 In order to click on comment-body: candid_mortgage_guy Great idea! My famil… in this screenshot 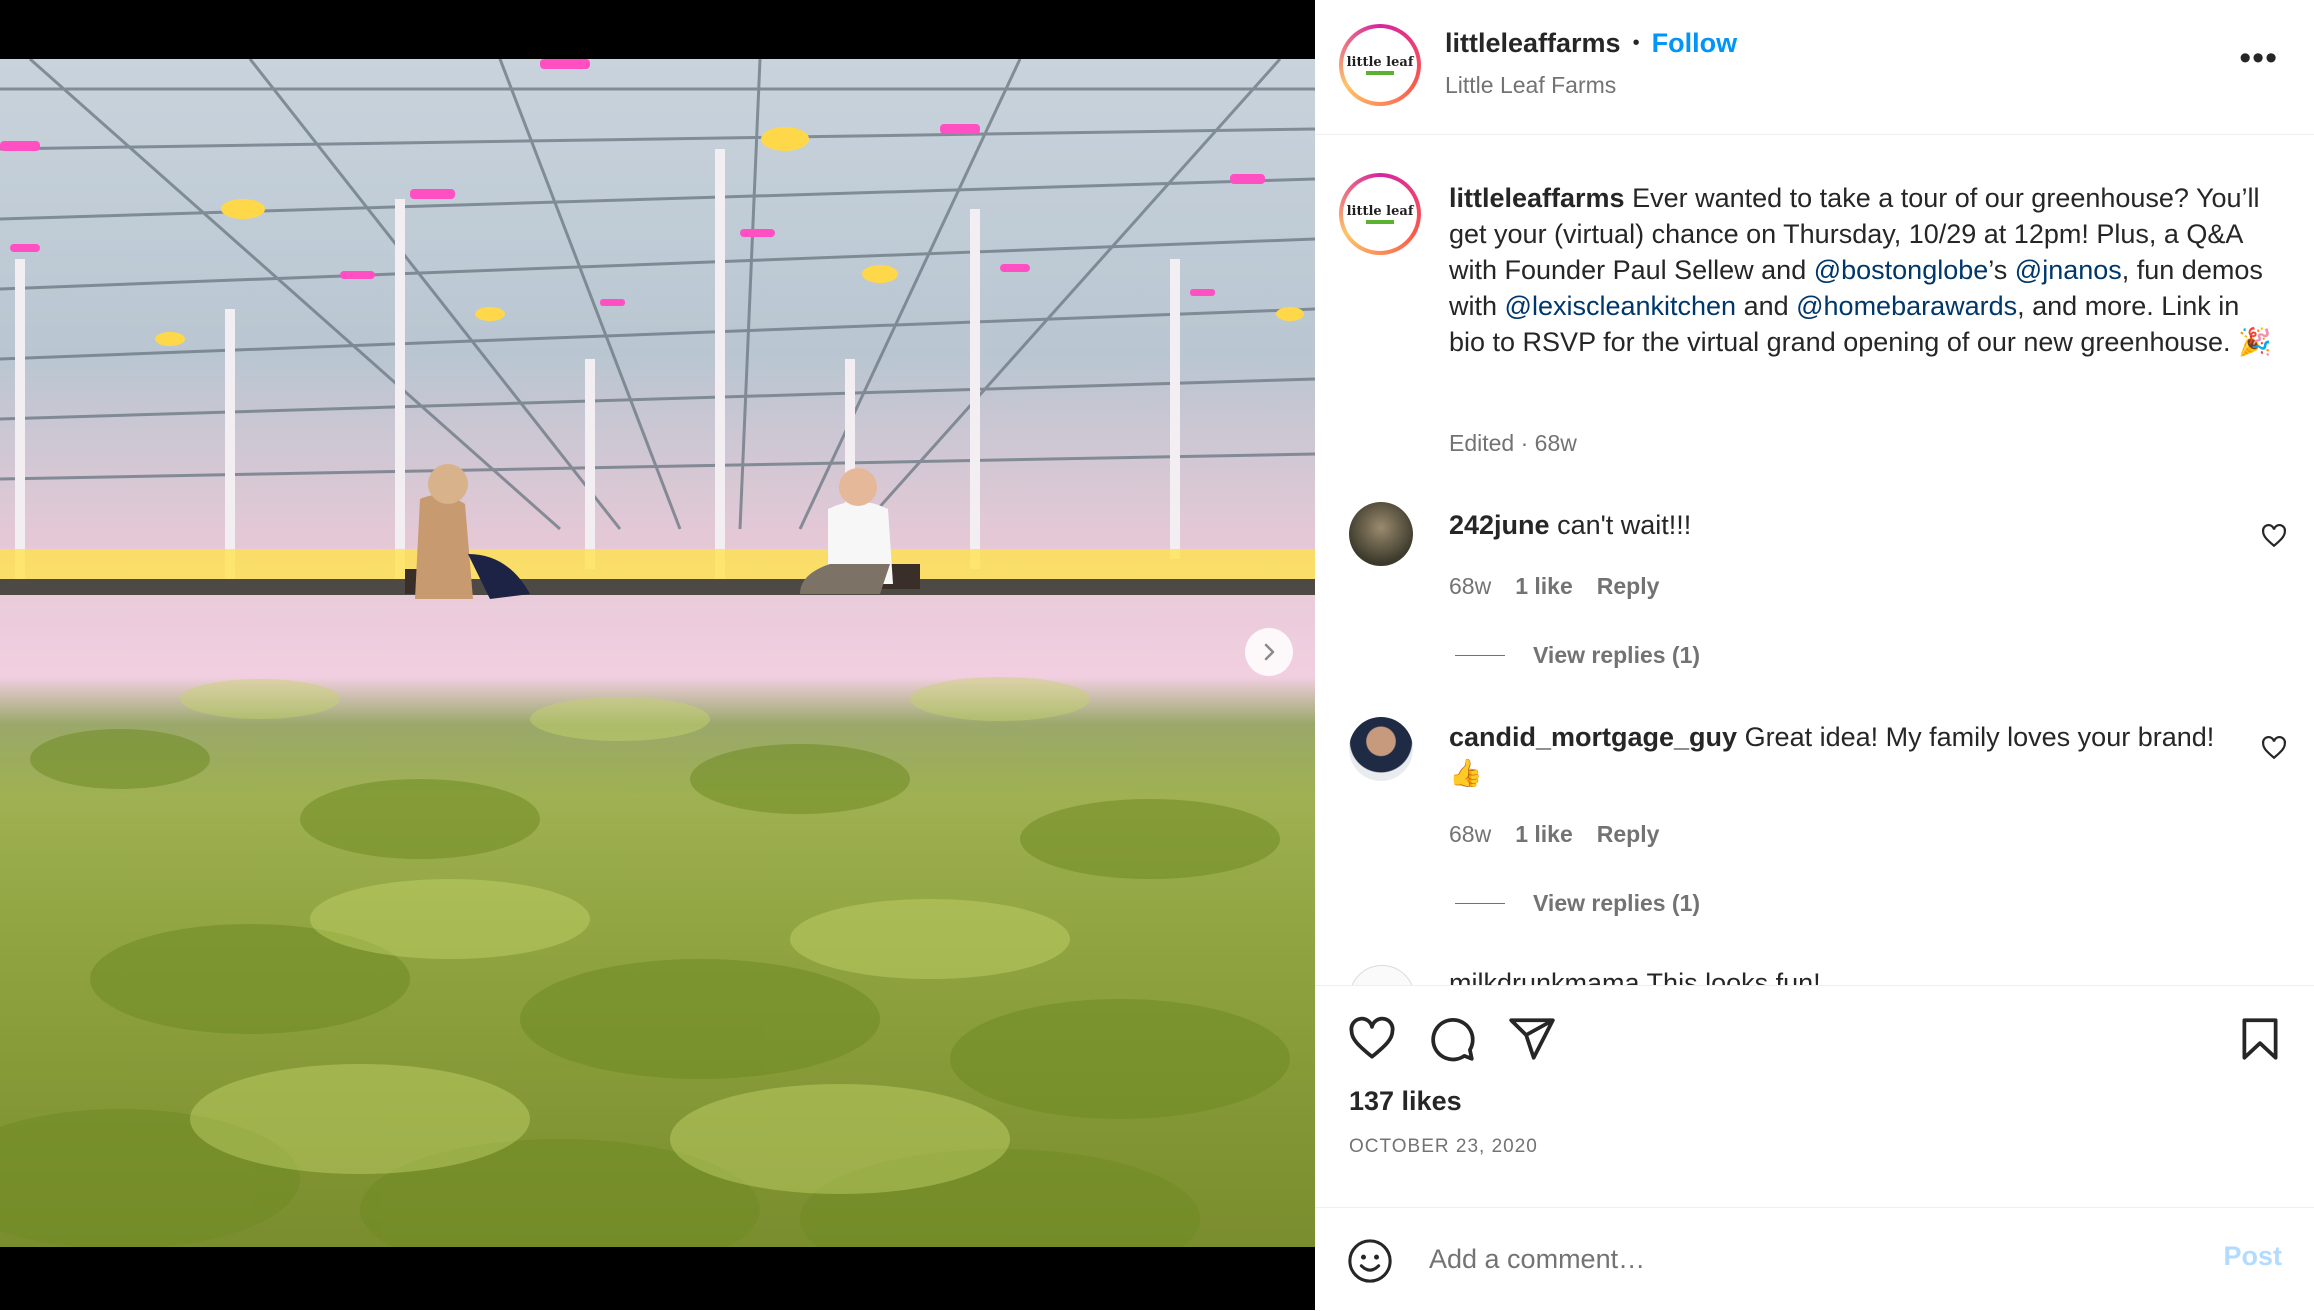, I will do `click(1839, 755)`.